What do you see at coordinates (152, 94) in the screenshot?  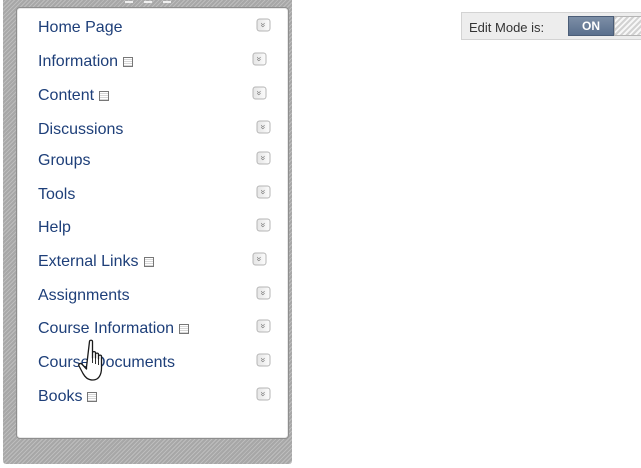 I see `course-menu-item: Content »` at bounding box center [152, 94].